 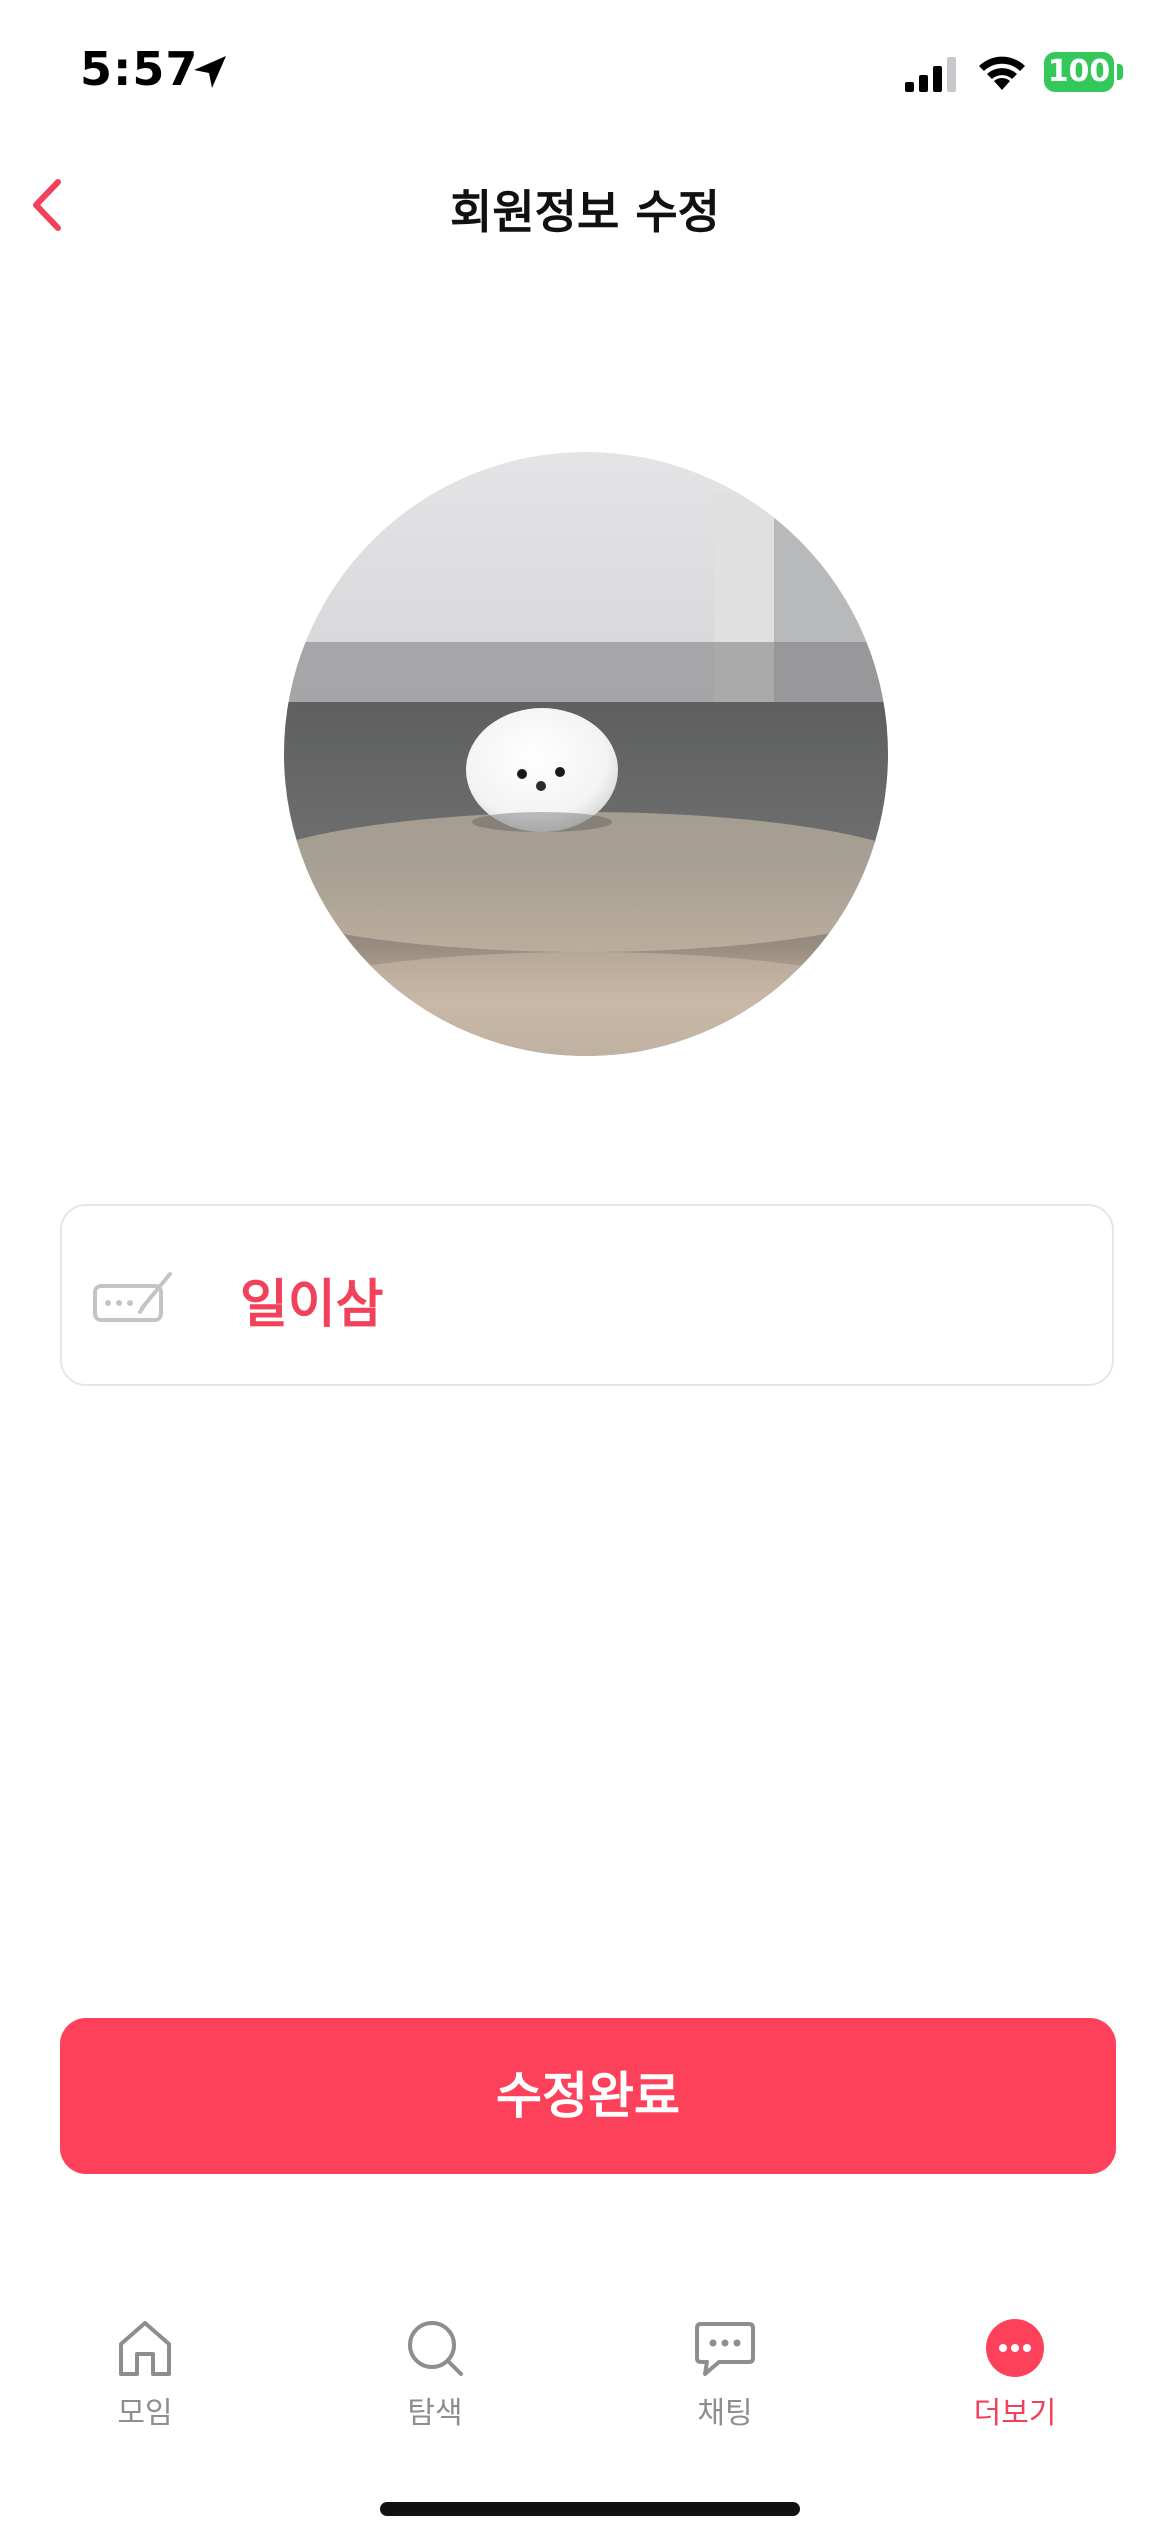 What do you see at coordinates (587, 1295) in the screenshot?
I see `nickname-field: 일이삼` at bounding box center [587, 1295].